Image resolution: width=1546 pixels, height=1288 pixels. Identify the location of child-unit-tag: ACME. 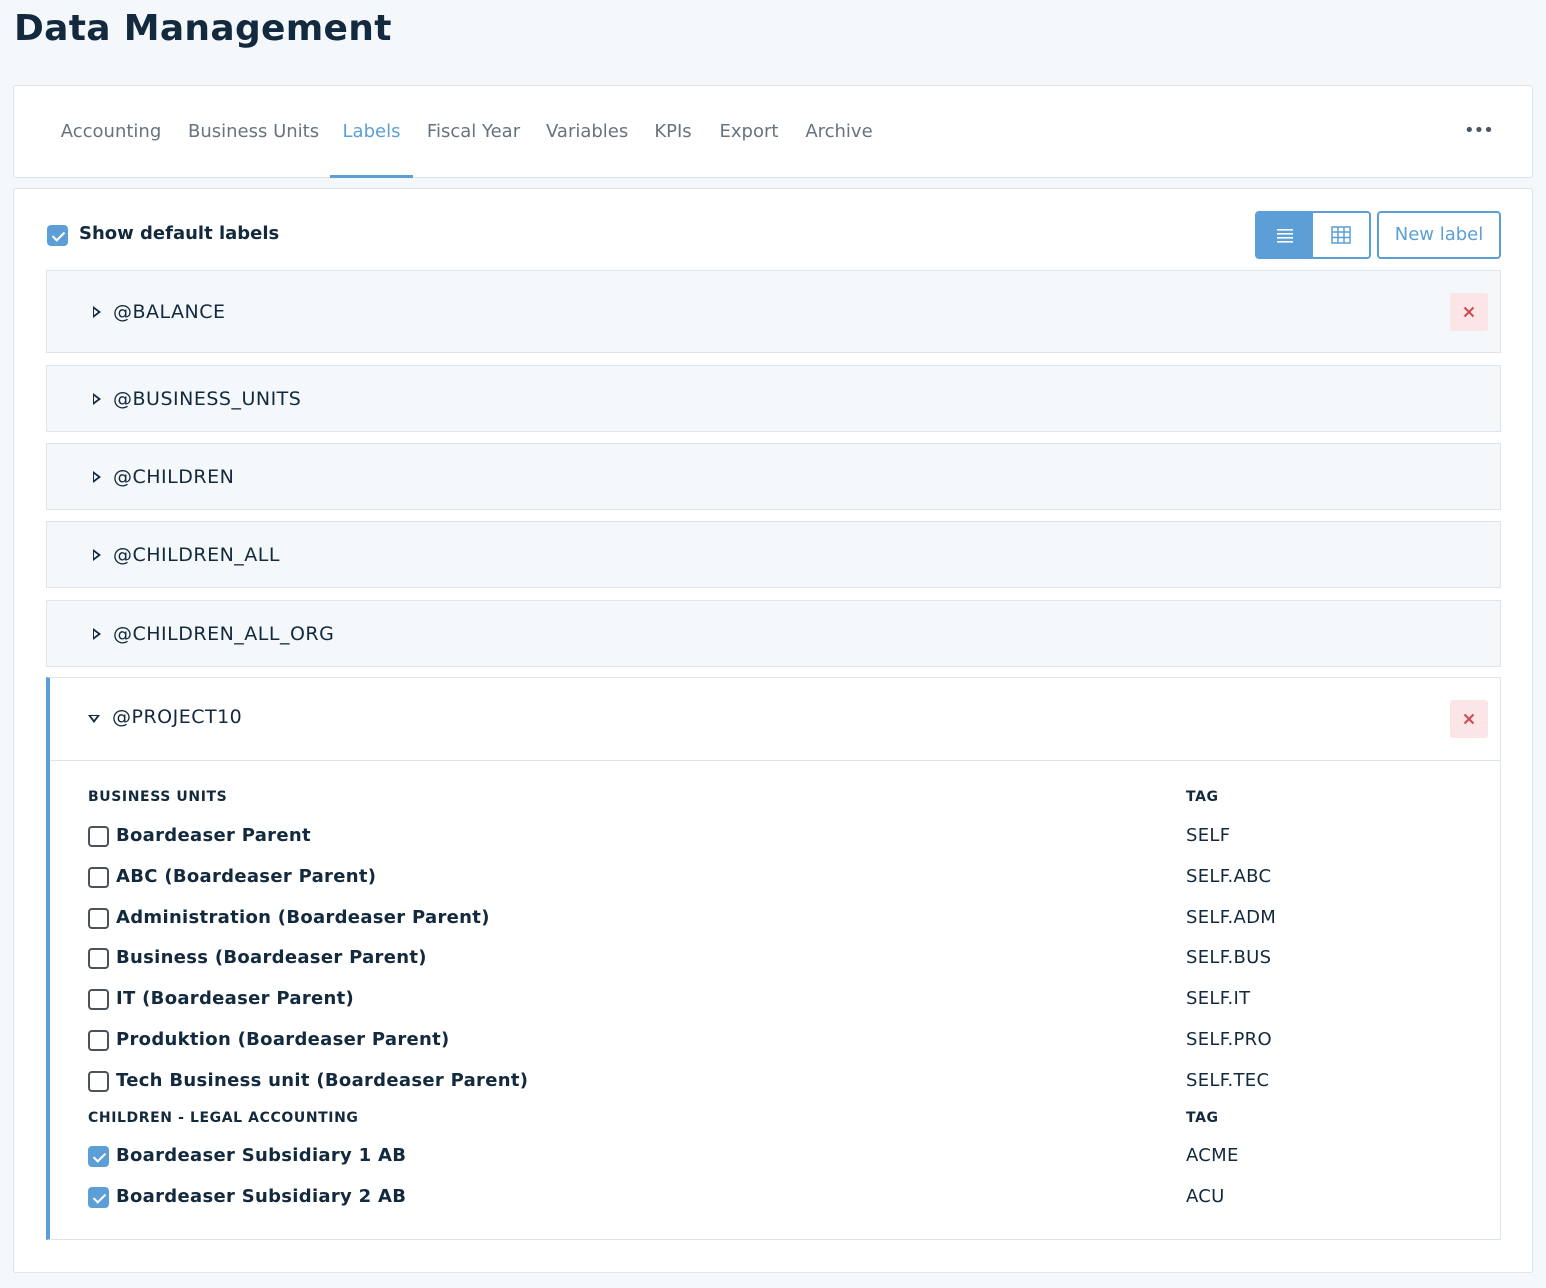
(1212, 1155).